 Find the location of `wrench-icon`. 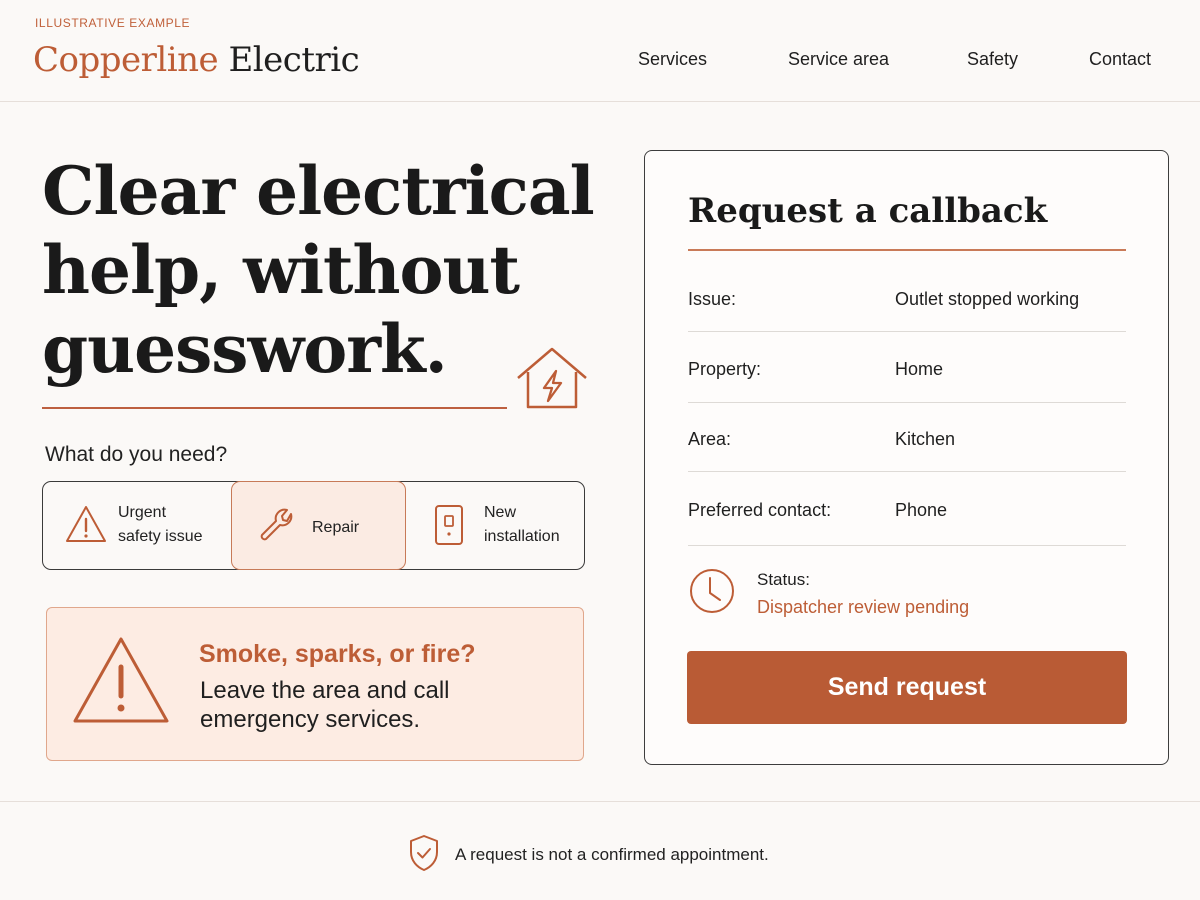

wrench-icon is located at coordinates (276, 524).